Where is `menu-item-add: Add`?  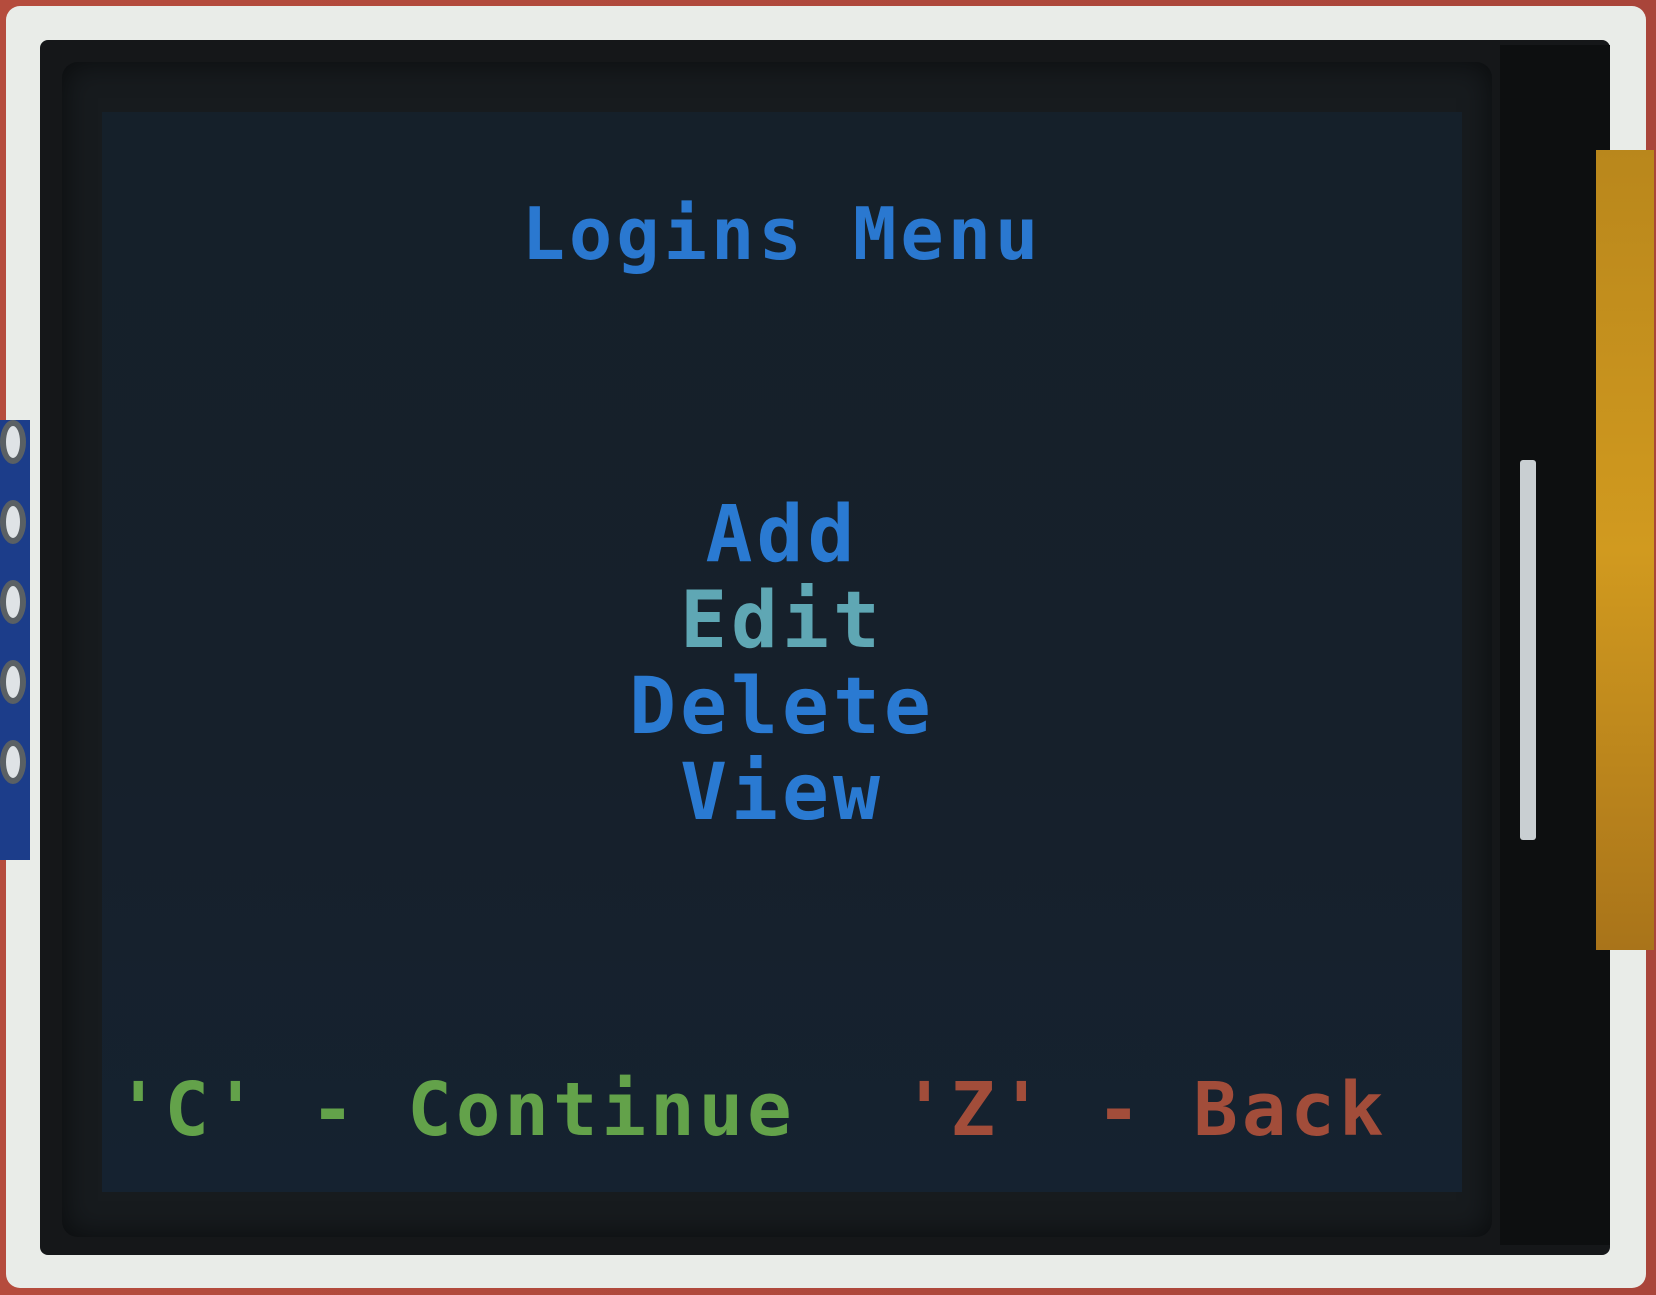 menu-item-add: Add is located at coordinates (782, 535).